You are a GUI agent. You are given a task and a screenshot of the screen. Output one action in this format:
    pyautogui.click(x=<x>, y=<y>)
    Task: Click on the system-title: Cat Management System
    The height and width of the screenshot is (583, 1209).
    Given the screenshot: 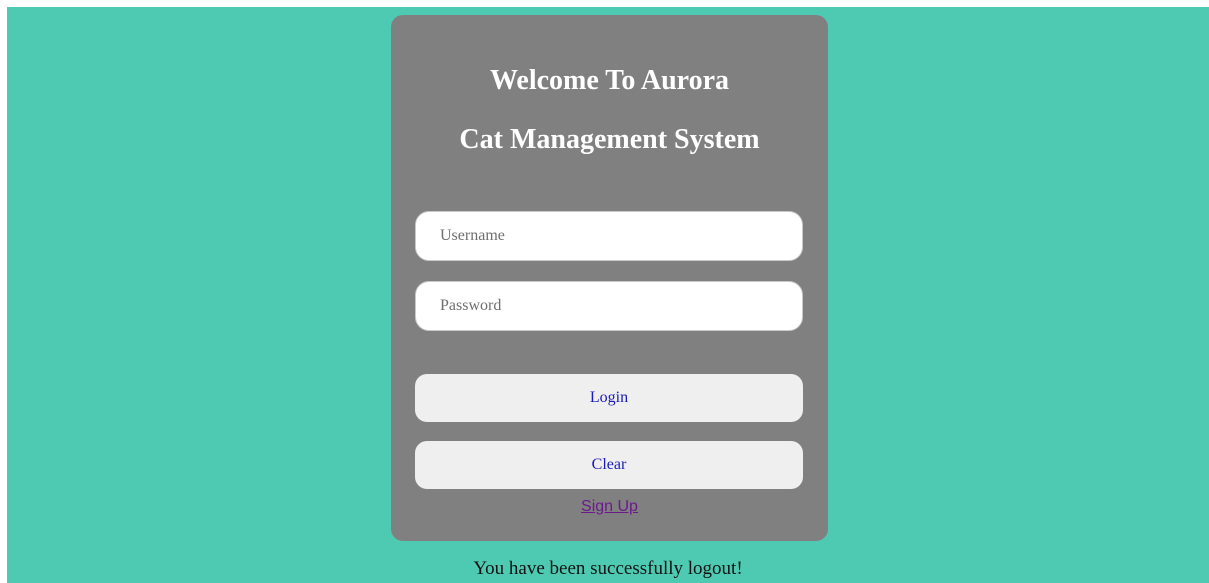 What is the action you would take?
    pyautogui.click(x=609, y=139)
    